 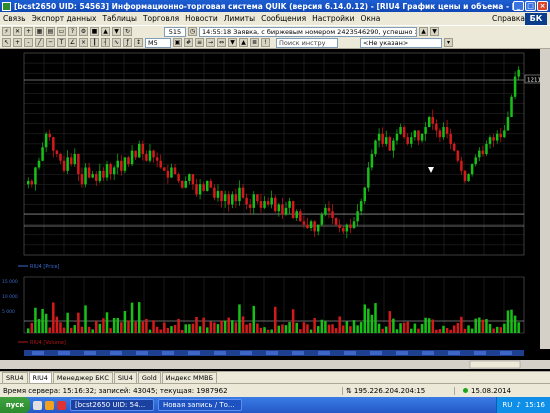 I want to click on trend-tool-icon: ∠, so click(x=72, y=42).